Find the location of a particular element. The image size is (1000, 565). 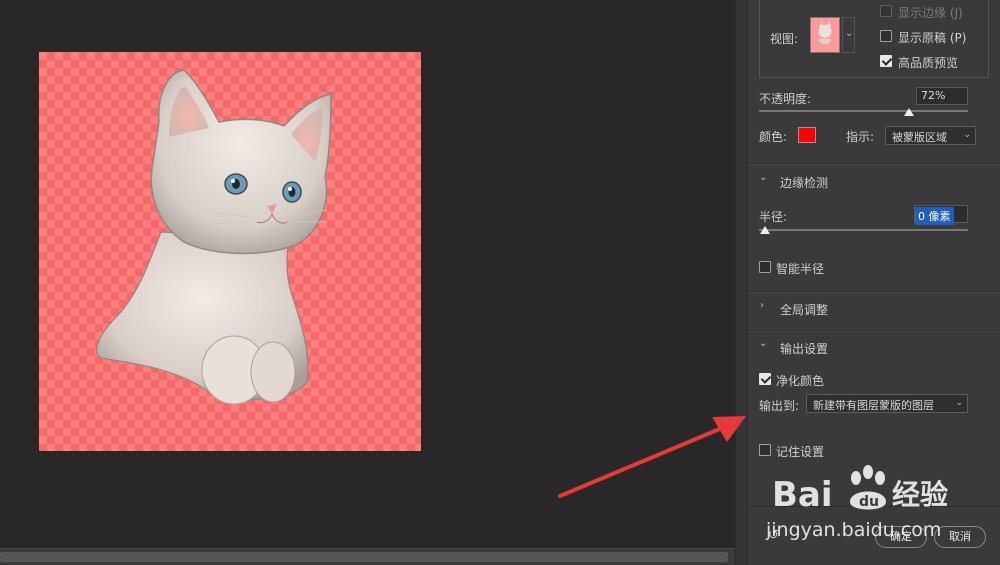

radius-slider-track is located at coordinates (863, 230).